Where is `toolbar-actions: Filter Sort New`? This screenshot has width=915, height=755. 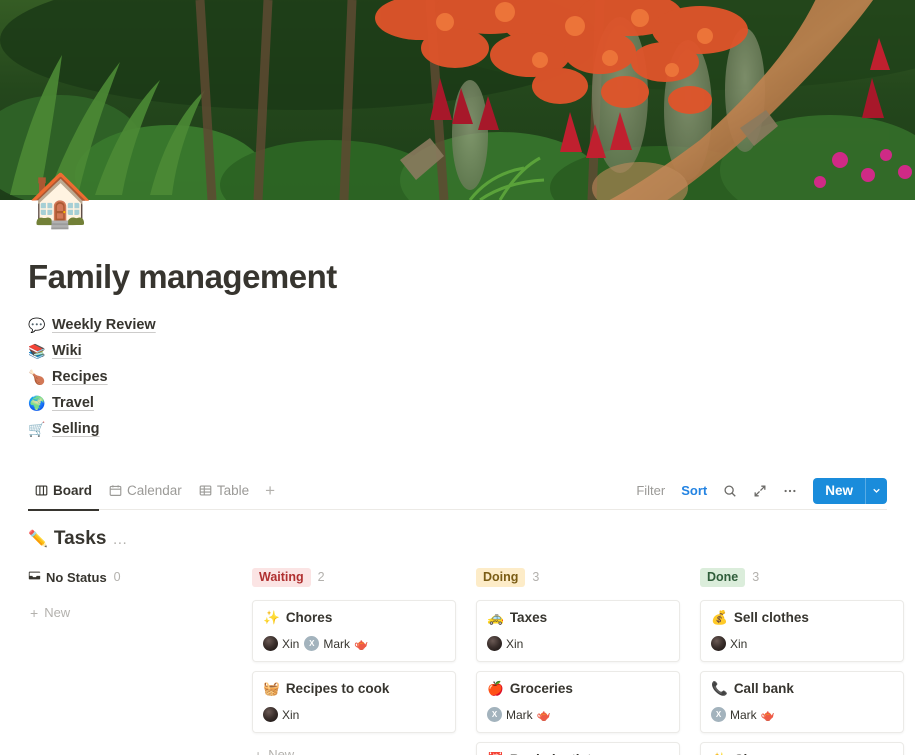 toolbar-actions: Filter Sort New is located at coordinates (758, 490).